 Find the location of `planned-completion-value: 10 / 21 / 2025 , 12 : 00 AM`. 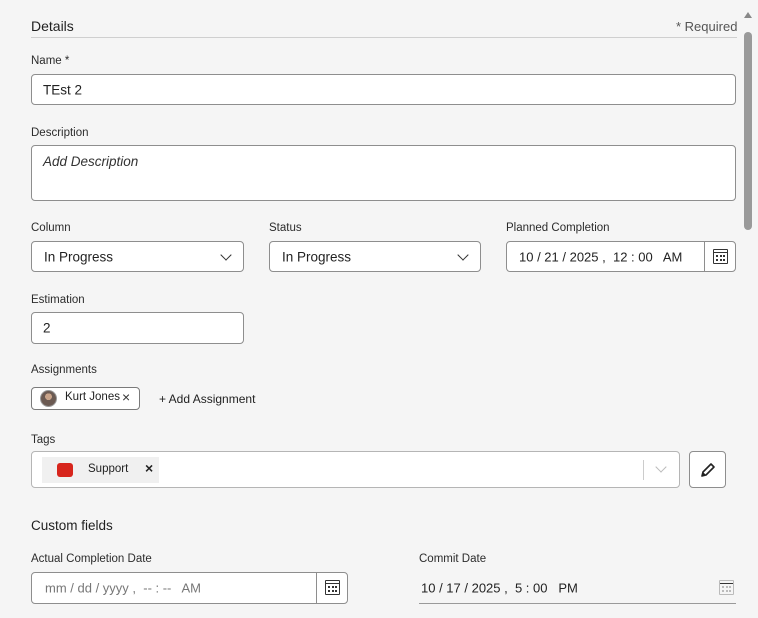

planned-completion-value: 10 / 21 / 2025 , 12 : 00 AM is located at coordinates (601, 256).